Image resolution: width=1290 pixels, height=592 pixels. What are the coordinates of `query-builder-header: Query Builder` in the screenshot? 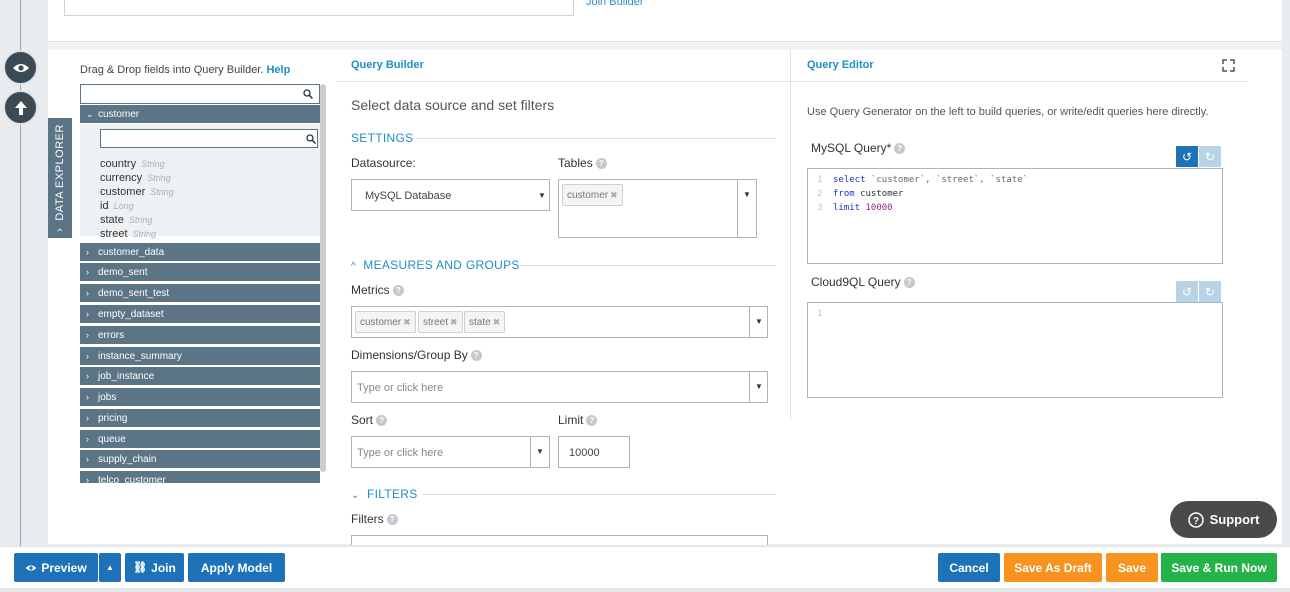 It's located at (387, 65).